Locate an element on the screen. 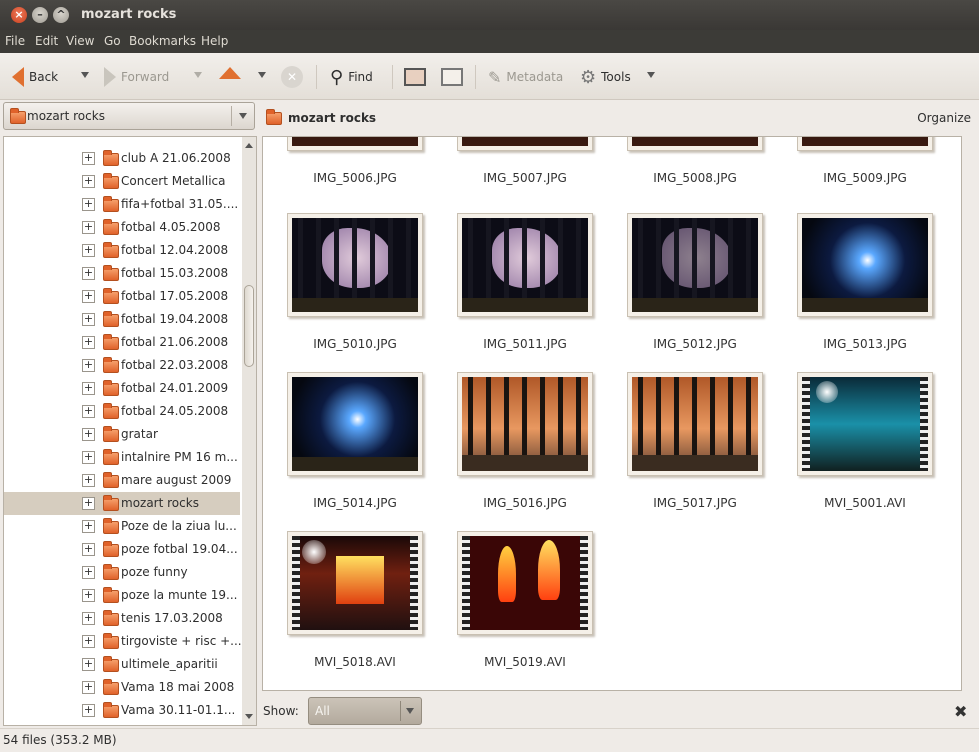 The height and width of the screenshot is (752, 979). tools-button: ⚙ Tools is located at coordinates (605, 77).